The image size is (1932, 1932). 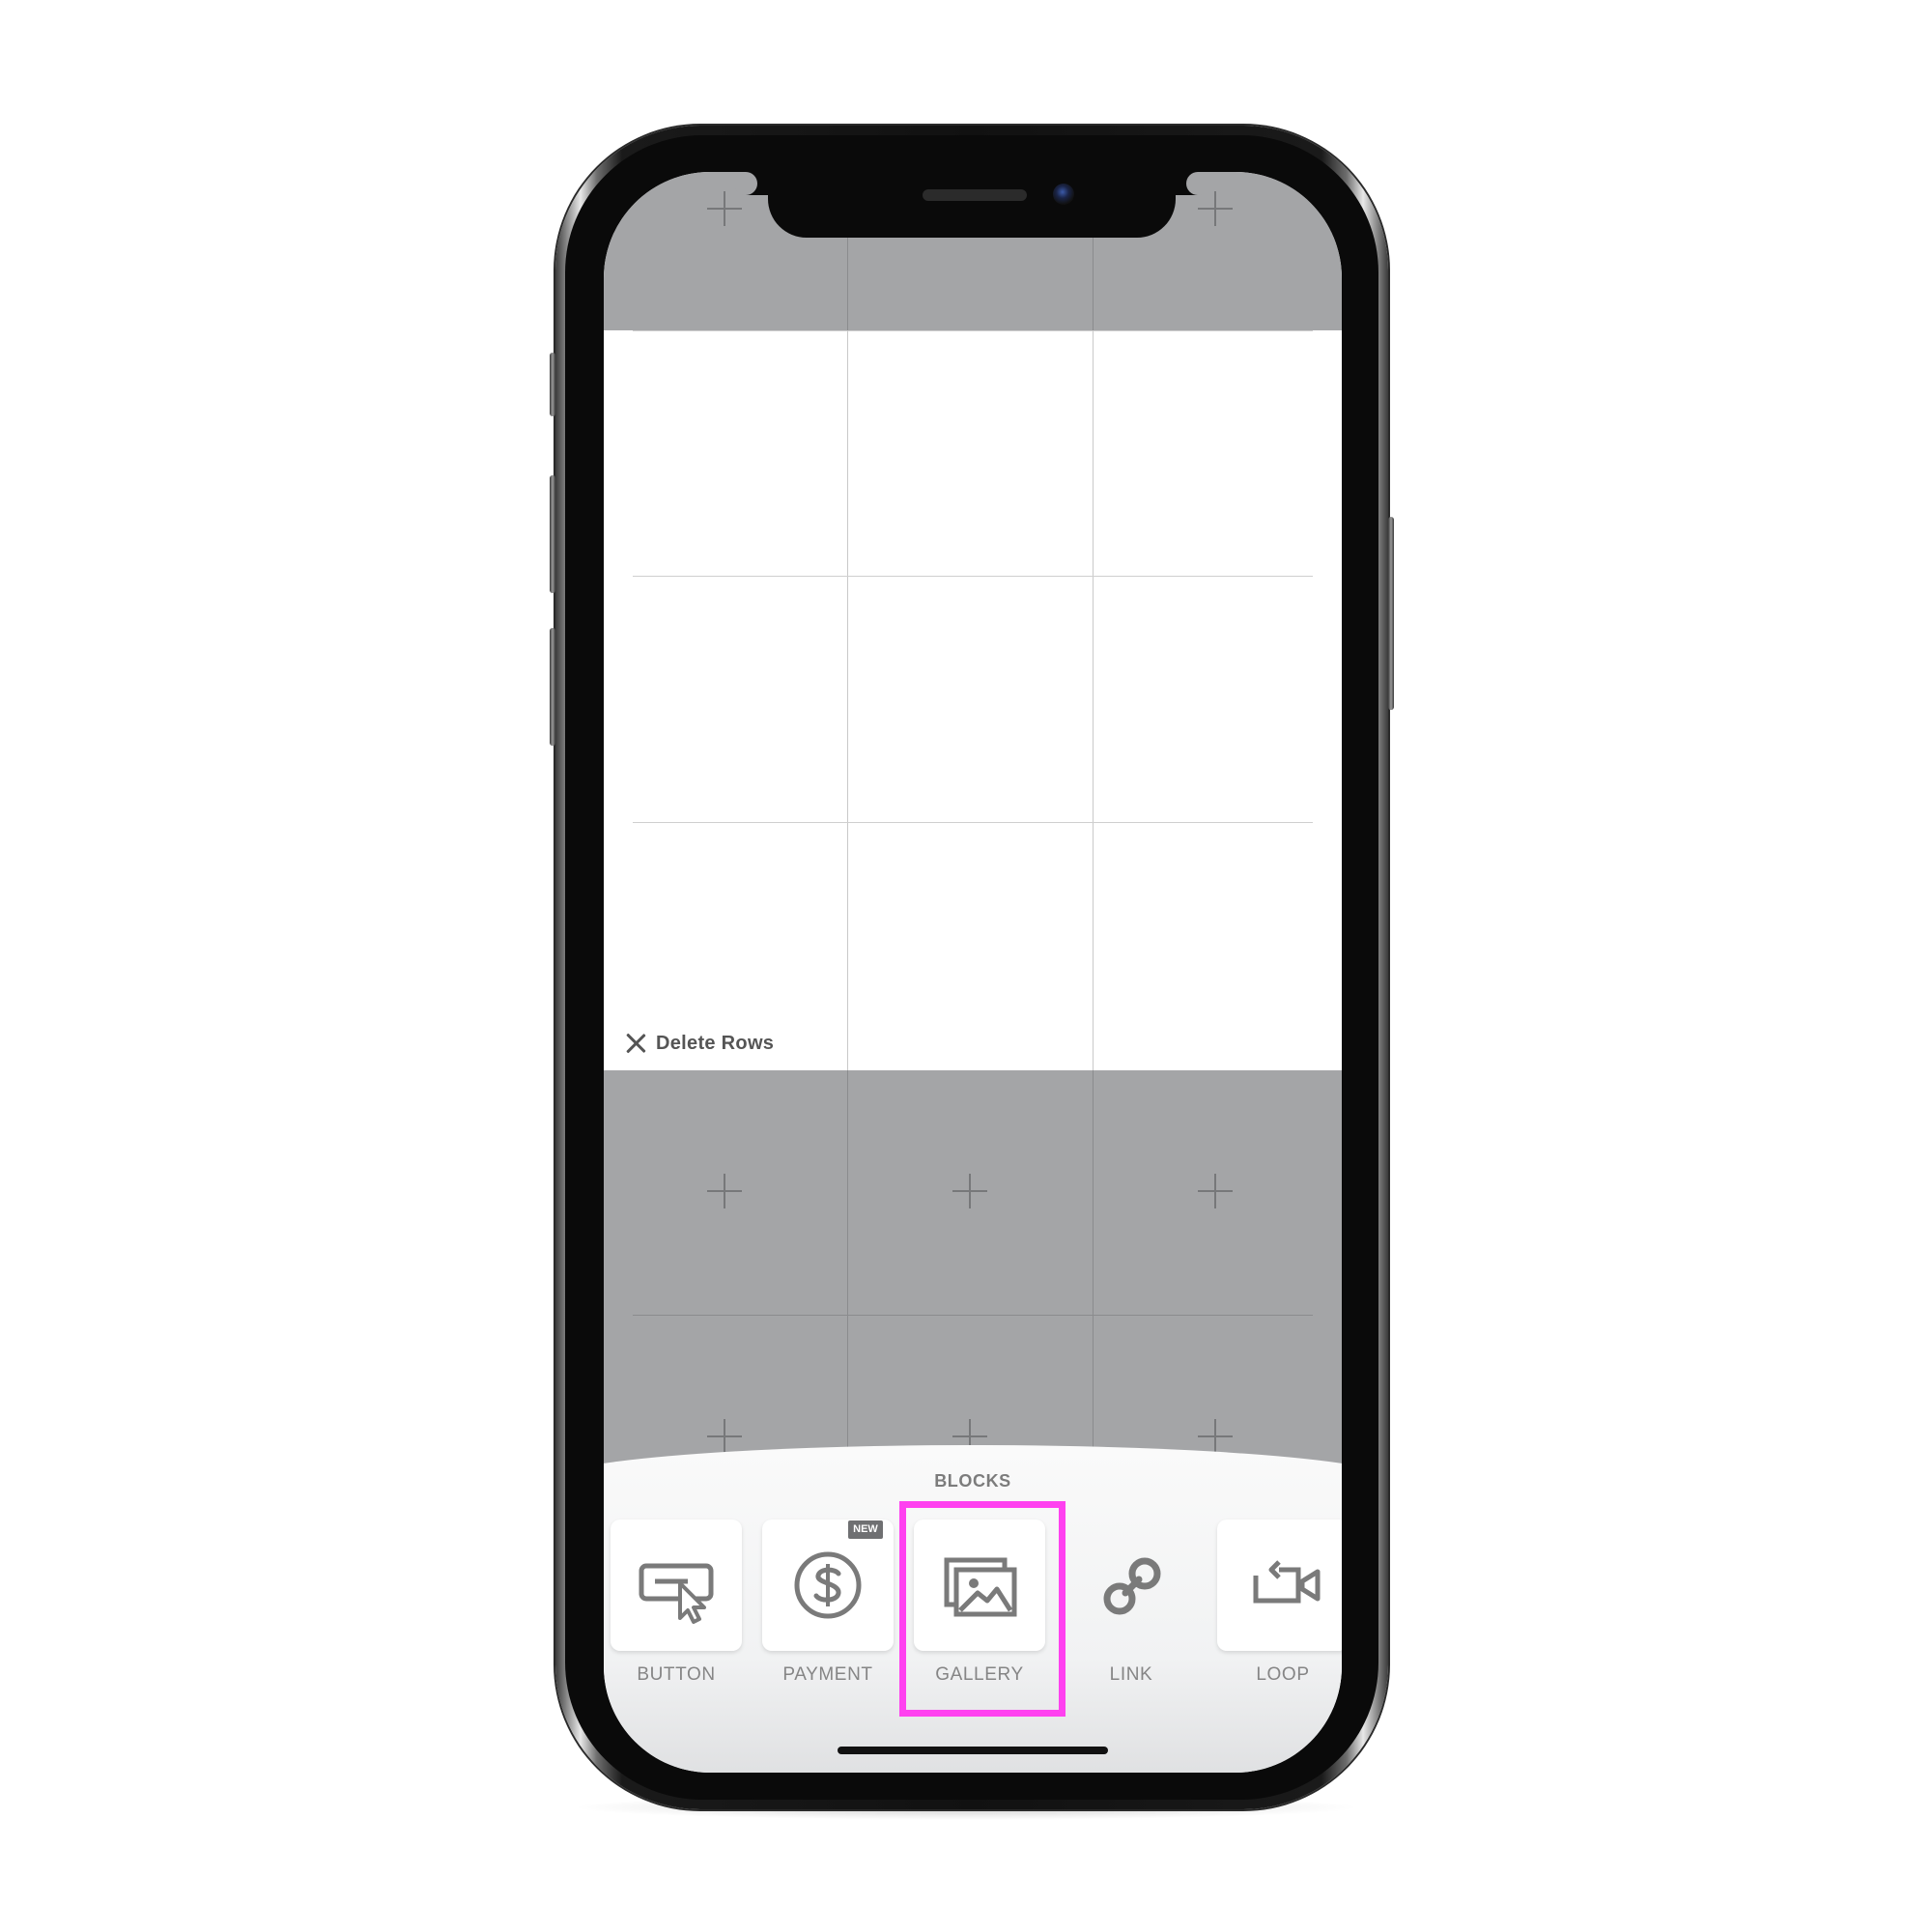 I want to click on dollar-icon, so click(x=828, y=1585).